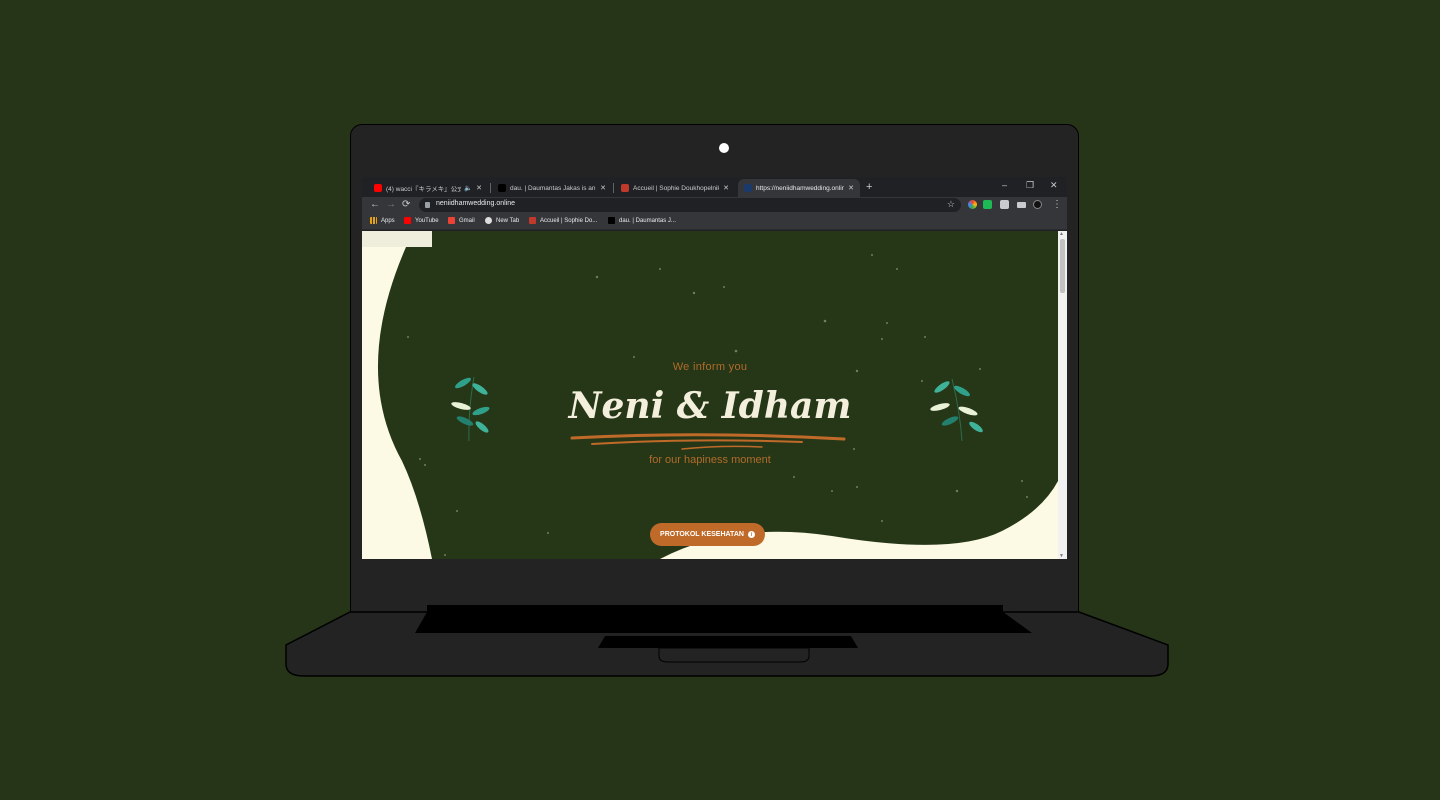 The height and width of the screenshot is (800, 1440). I want to click on back-button: ←, so click(375, 205).